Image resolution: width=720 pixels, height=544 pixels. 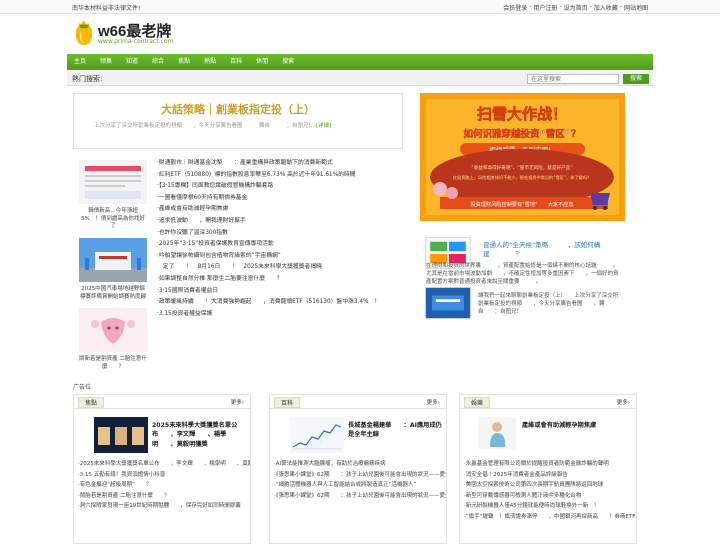 What do you see at coordinates (113, 363) in the screenshot?
I see `thumb-caption: 鬧新若是割資產 二胎注意什麼 ？` at bounding box center [113, 363].